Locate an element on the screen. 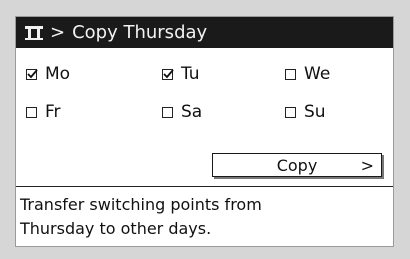 The image size is (410, 259). day-label: Fr is located at coordinates (53, 112).